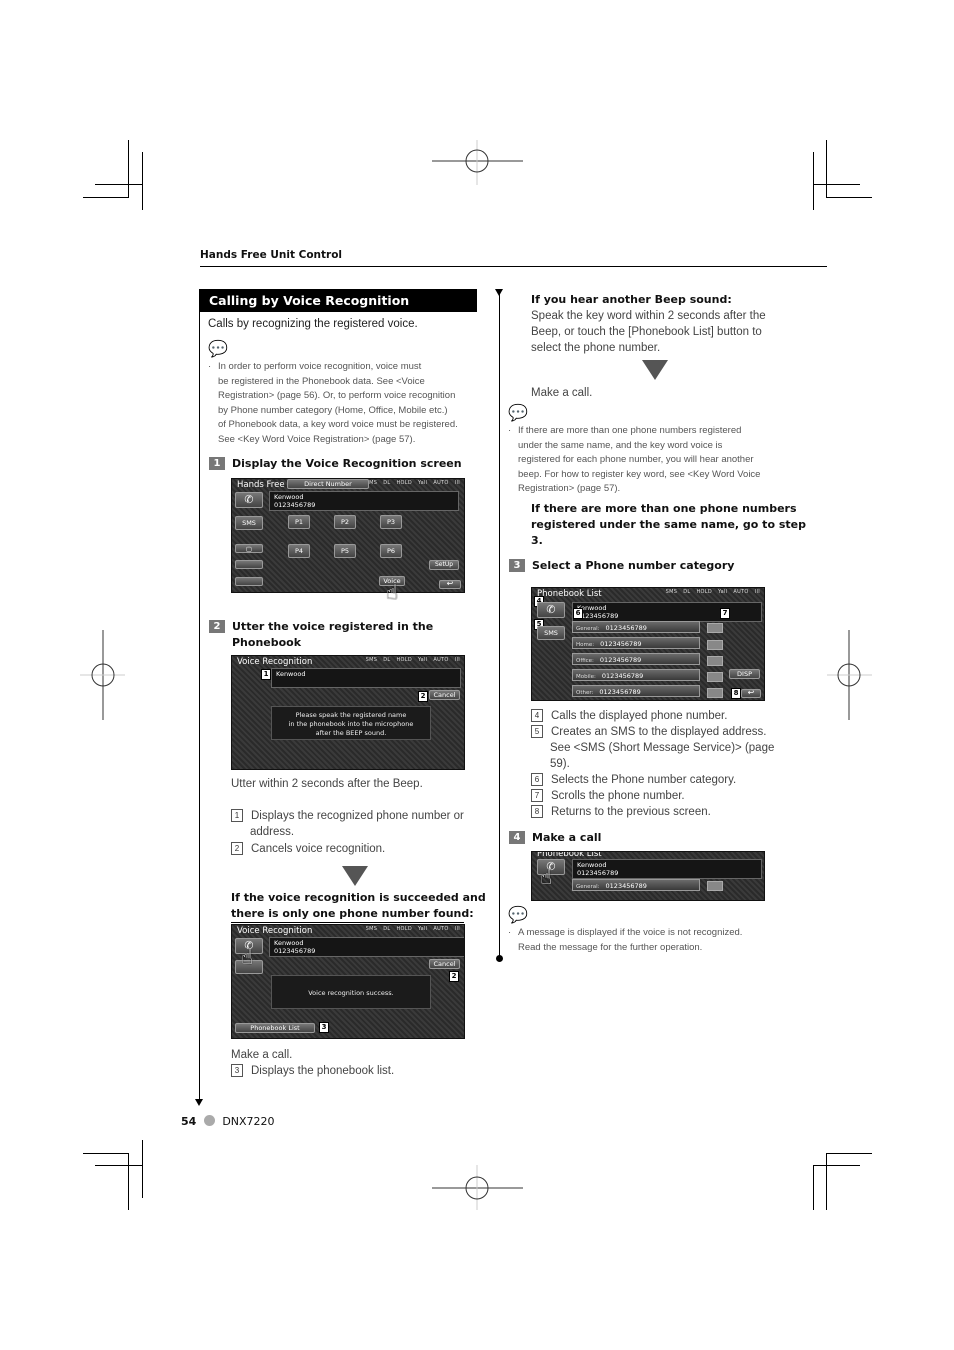 Image resolution: width=954 pixels, height=1350 pixels. I want to click on beep-heading: If you hear another Beep sound:, so click(631, 299).